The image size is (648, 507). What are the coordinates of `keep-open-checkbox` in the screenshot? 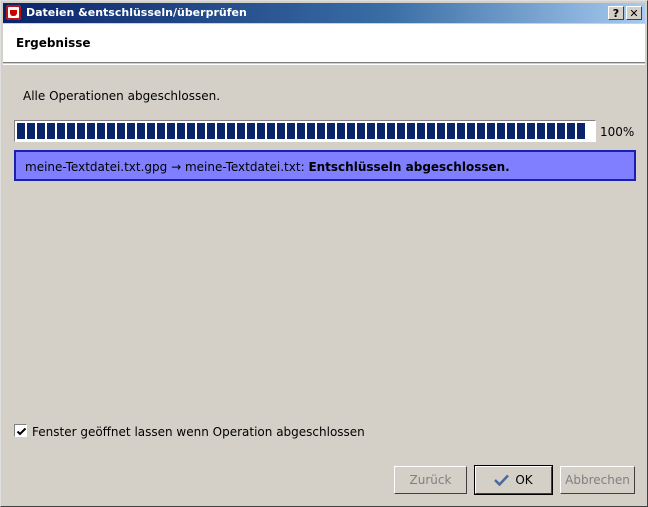 It's located at (20, 430).